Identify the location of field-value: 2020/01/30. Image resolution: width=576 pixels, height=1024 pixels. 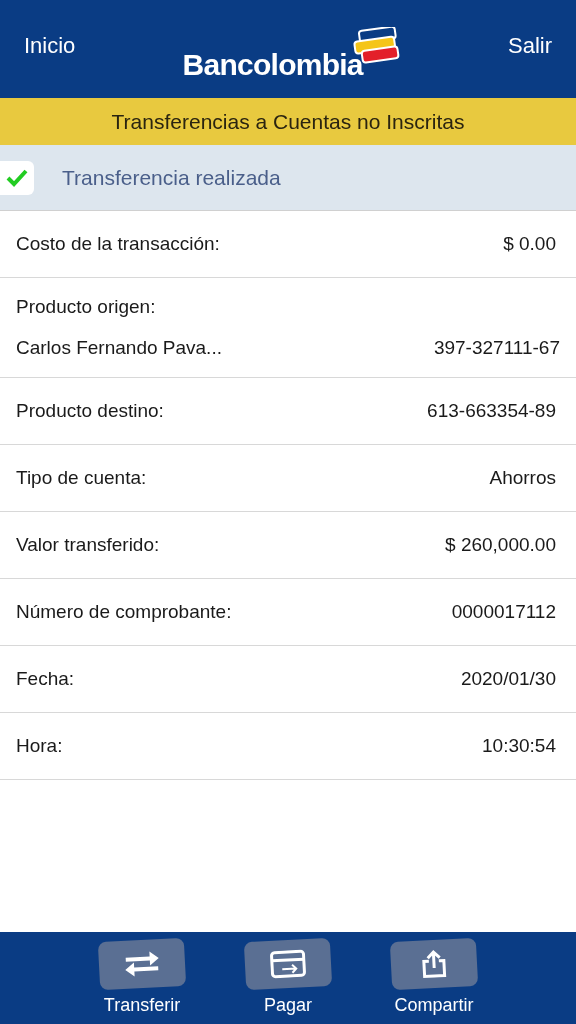
(508, 678).